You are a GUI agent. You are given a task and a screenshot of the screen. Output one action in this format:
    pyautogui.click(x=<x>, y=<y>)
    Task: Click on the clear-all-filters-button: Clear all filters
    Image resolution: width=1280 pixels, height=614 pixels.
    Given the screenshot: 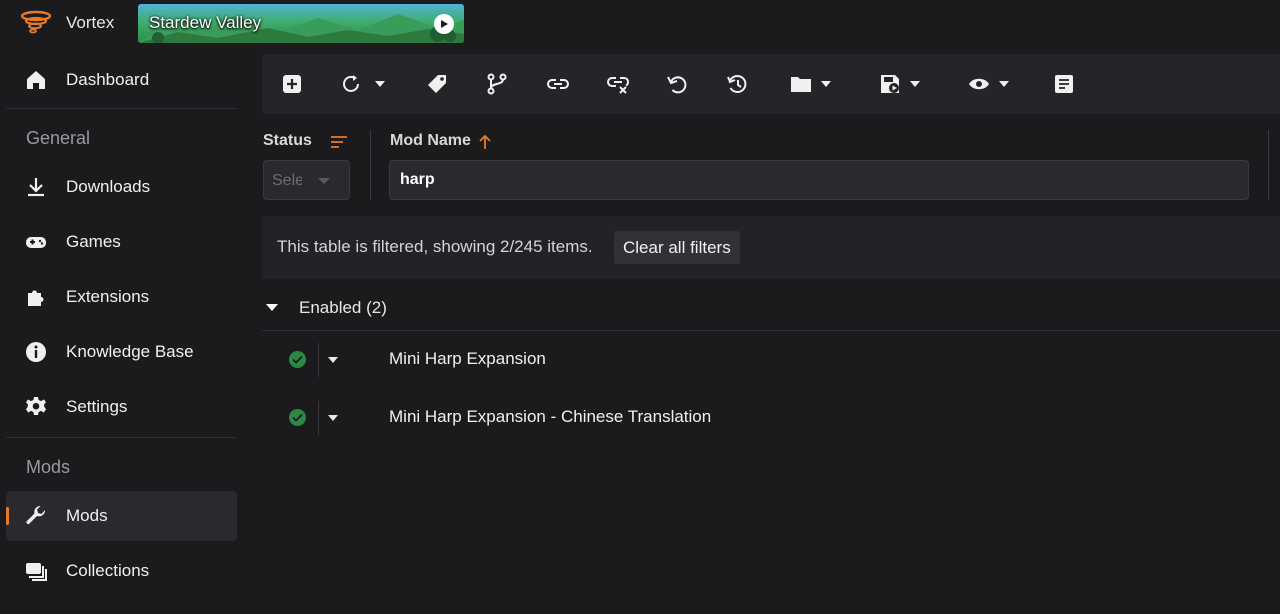 What is the action you would take?
    pyautogui.click(x=677, y=247)
    